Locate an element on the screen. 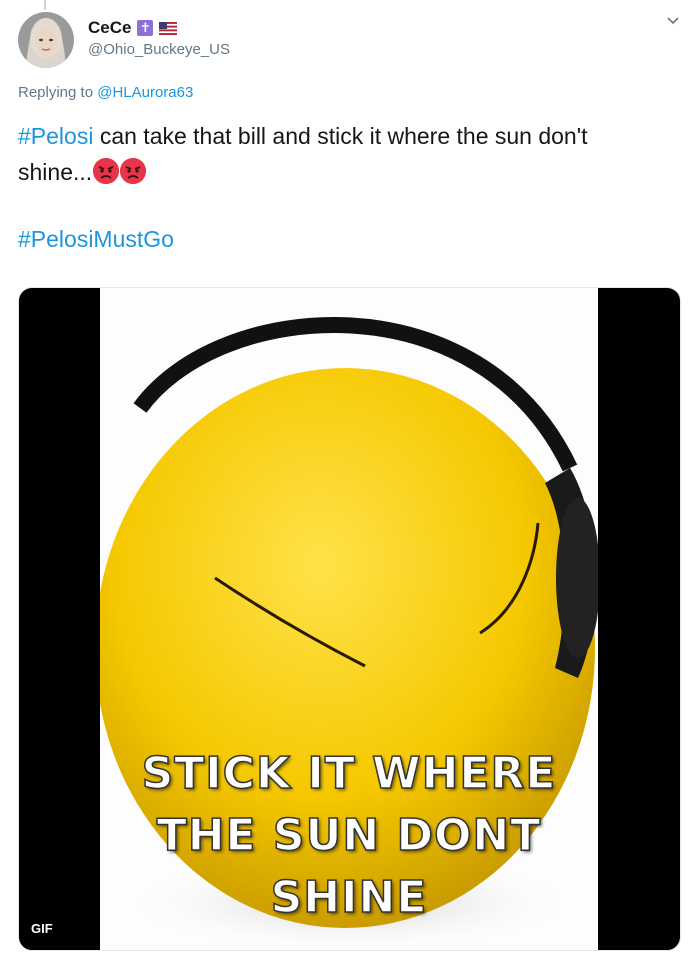  reply-context: Replying to @HLAurora63 is located at coordinates (105, 92).